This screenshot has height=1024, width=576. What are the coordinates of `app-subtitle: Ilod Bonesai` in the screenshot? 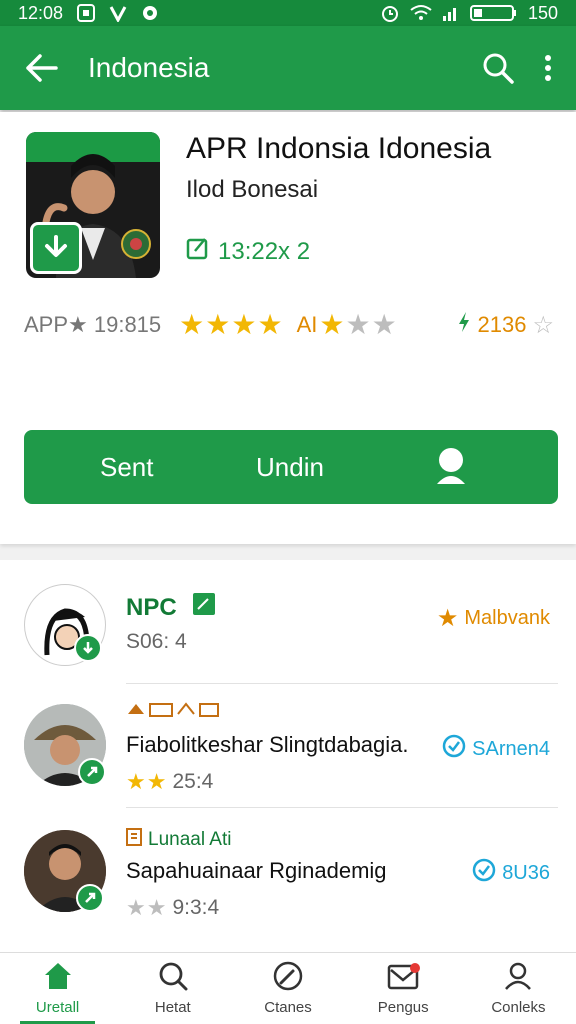 It's located at (252, 189).